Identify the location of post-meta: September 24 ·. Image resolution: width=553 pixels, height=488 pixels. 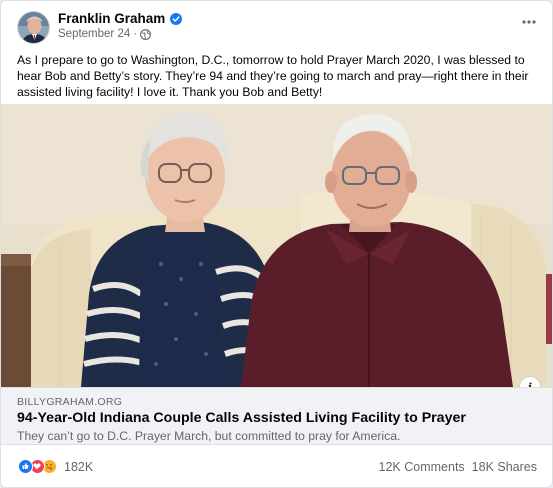
(105, 34).